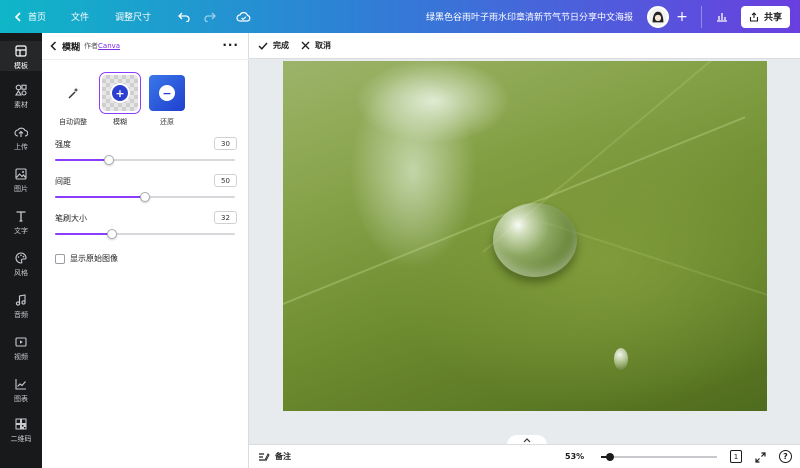 This screenshot has height=468, width=800. I want to click on spacing-slider-knob, so click(145, 197).